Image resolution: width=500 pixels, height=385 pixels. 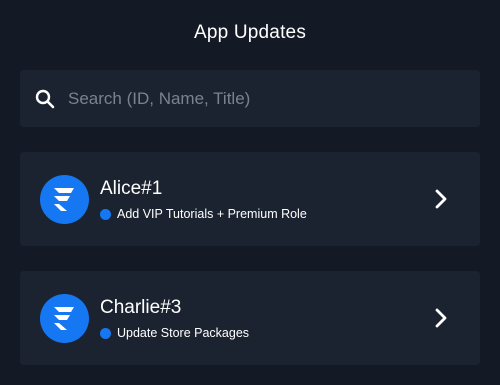 I want to click on update-status: Update Store Packages, so click(x=174, y=333).